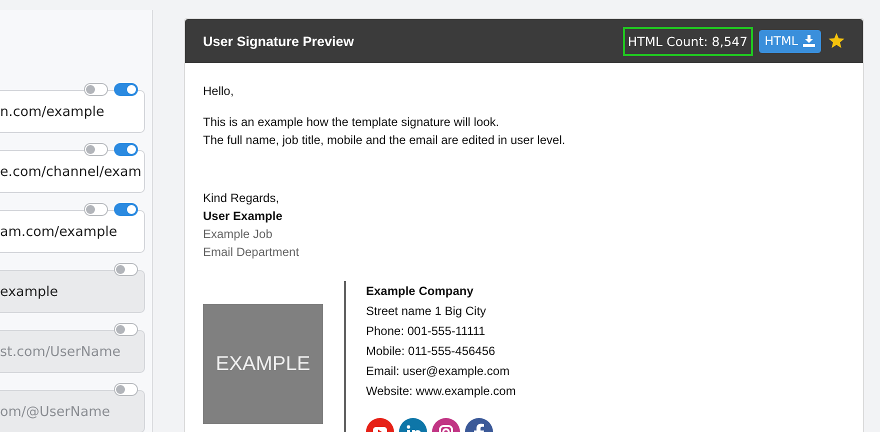 The height and width of the screenshot is (432, 880). I want to click on intro-text: This is an example how the template signature will look., so click(351, 122).